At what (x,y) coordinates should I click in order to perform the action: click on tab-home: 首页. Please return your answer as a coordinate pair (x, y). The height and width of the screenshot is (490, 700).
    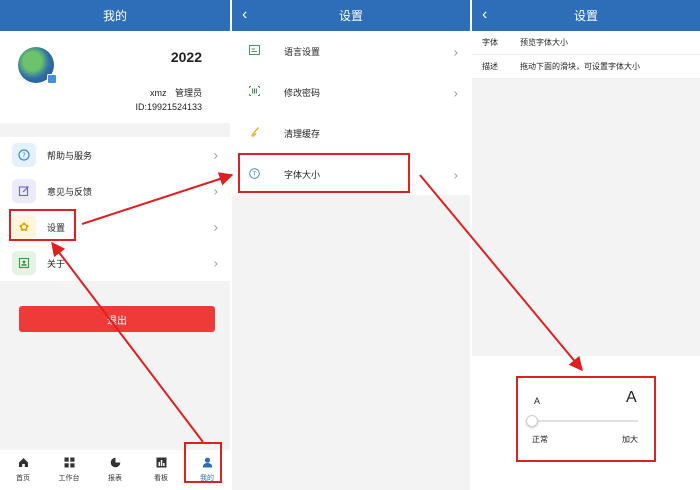
    Looking at the image, I should click on (23, 470).